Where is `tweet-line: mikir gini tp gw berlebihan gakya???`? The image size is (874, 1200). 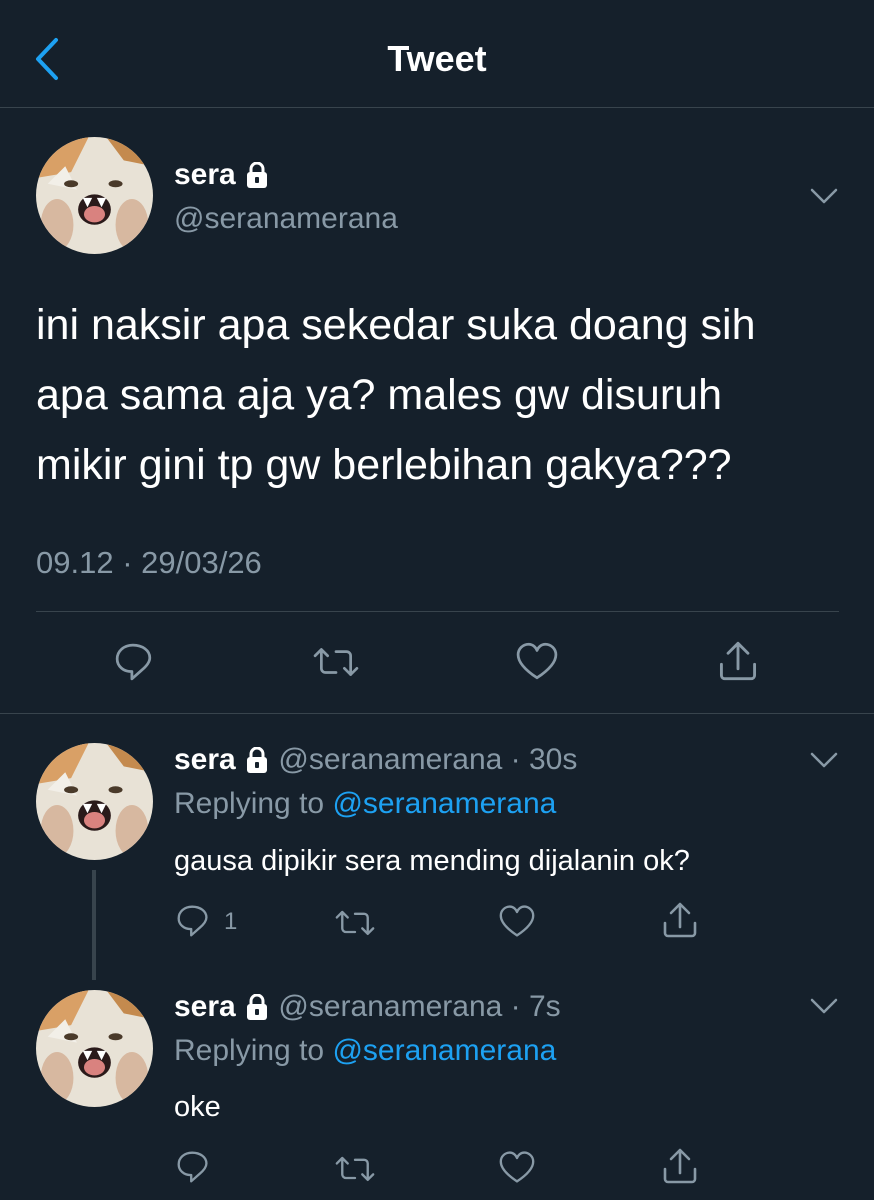
tweet-line: mikir gini tp gw berlebihan gakya??? is located at coordinates (384, 465).